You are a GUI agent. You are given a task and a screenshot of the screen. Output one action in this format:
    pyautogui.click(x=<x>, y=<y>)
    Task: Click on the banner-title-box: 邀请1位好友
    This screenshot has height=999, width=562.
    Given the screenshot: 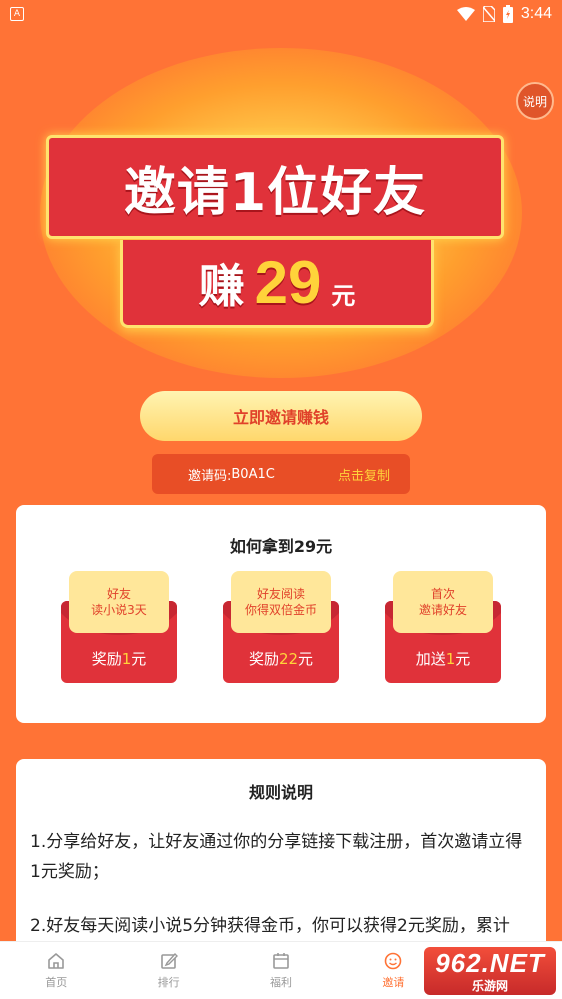 What is the action you would take?
    pyautogui.click(x=275, y=187)
    